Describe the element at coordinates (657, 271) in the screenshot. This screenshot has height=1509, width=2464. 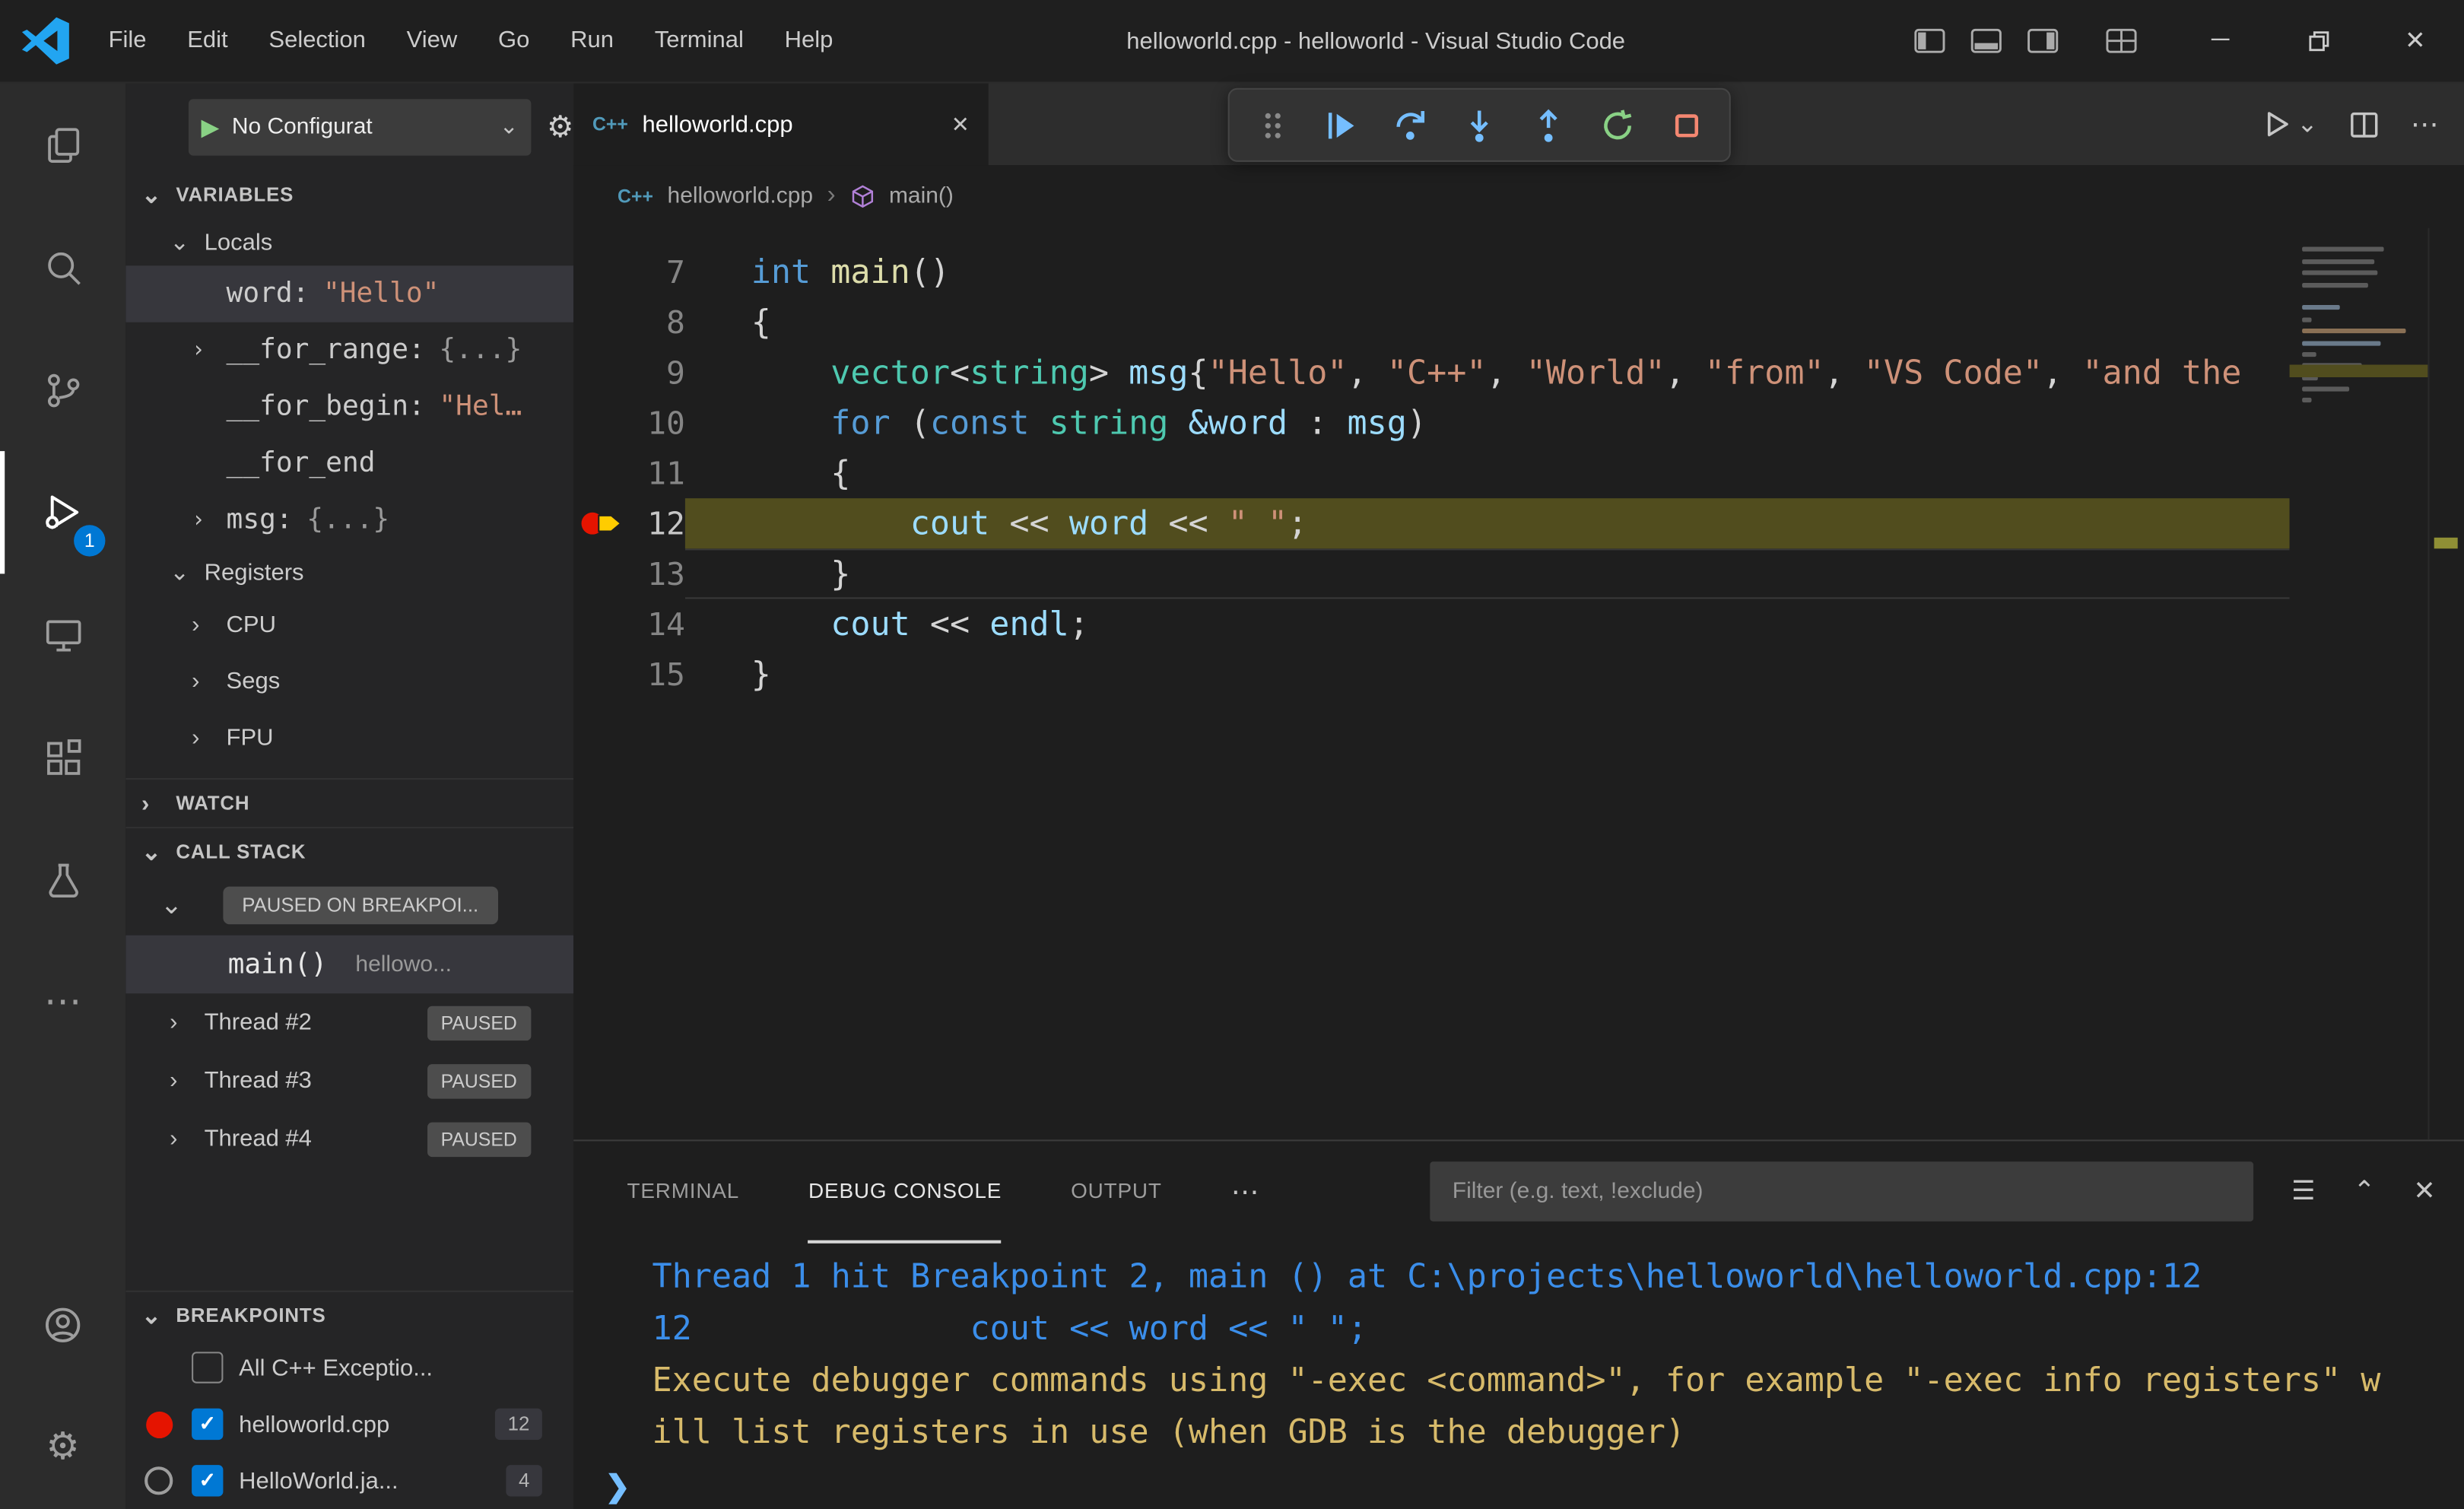
I see `line-number: 7` at that location.